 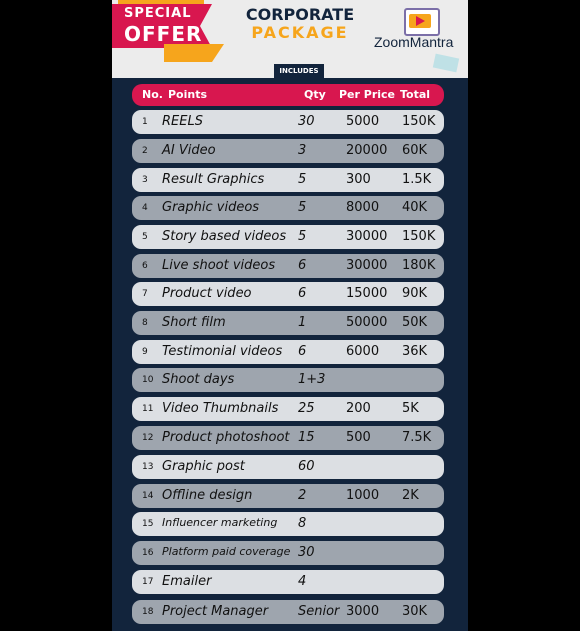 What do you see at coordinates (163, 34) in the screenshot?
I see `offer-big-text: OFFER` at bounding box center [163, 34].